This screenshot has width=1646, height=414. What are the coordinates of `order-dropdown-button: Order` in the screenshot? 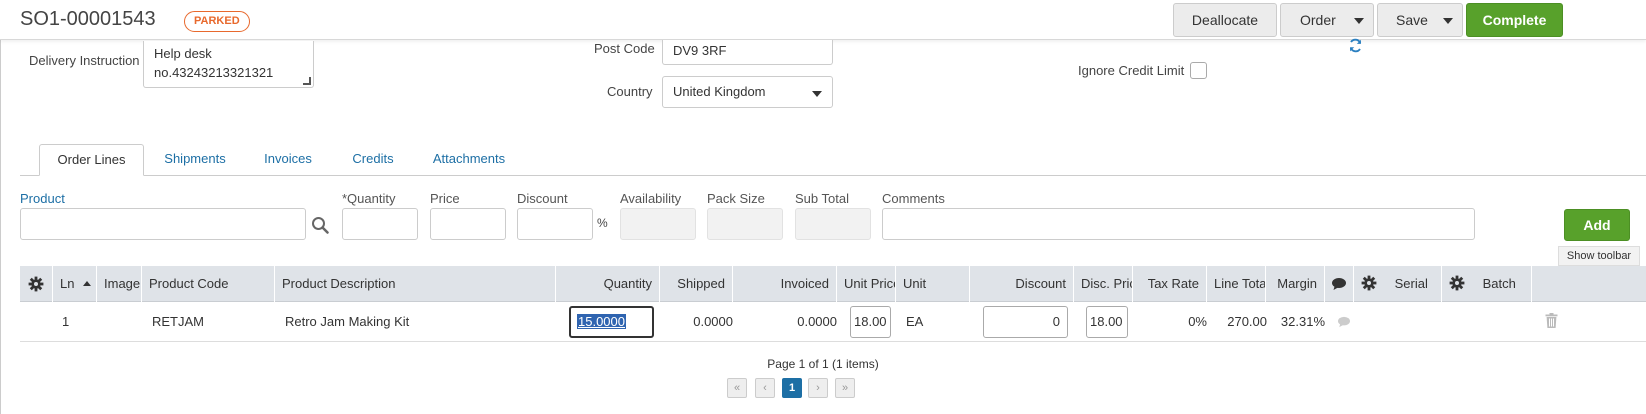 It's located at (1327, 20).